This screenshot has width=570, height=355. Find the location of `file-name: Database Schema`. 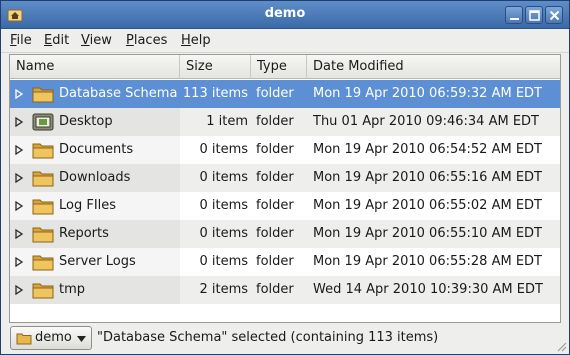

file-name: Database Schema is located at coordinates (118, 93).